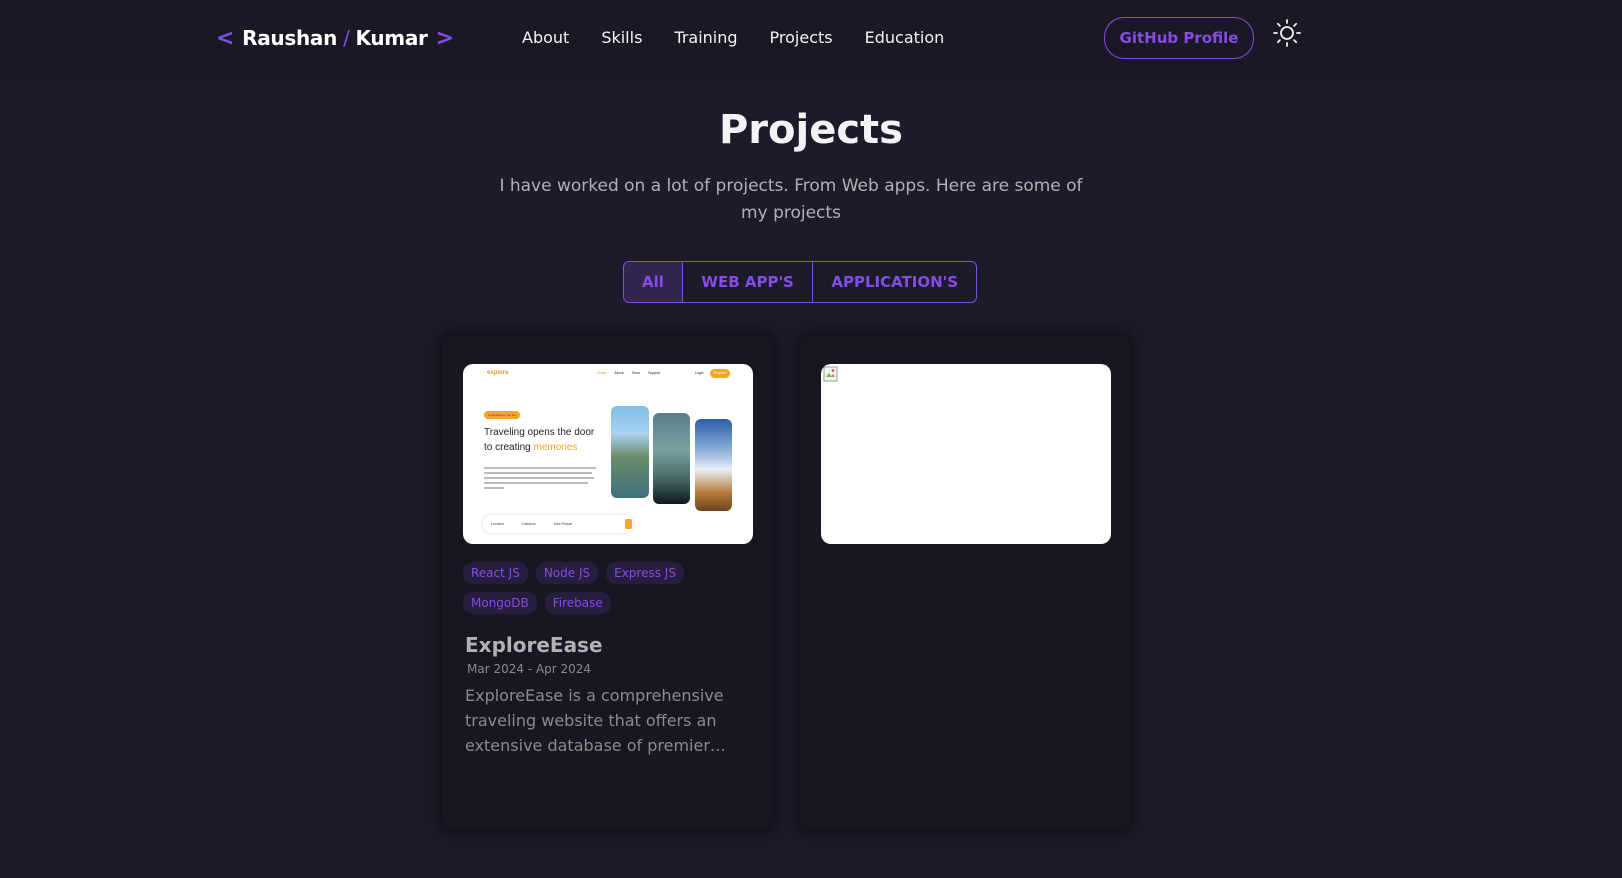 This screenshot has height=878, width=1622. I want to click on logo-close-bracket: >, so click(444, 38).